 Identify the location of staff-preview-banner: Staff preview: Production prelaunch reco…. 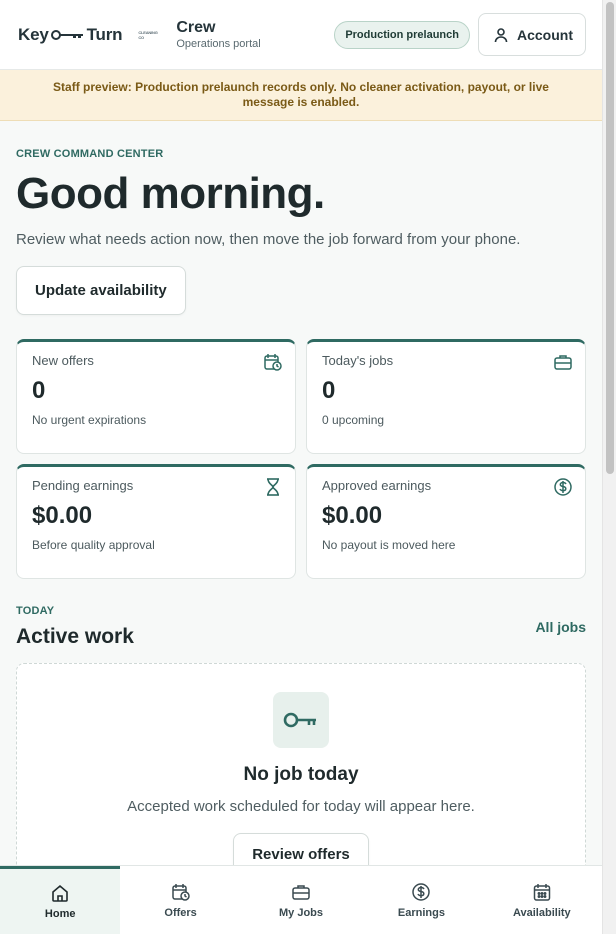
(301, 95).